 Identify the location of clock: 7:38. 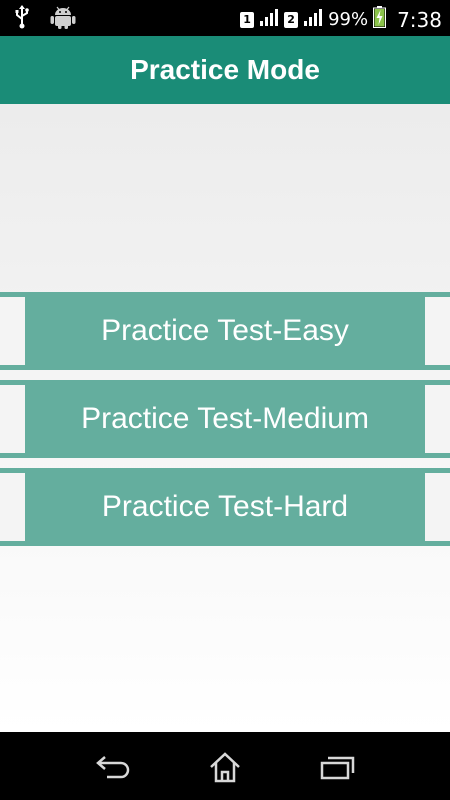
(419, 19).